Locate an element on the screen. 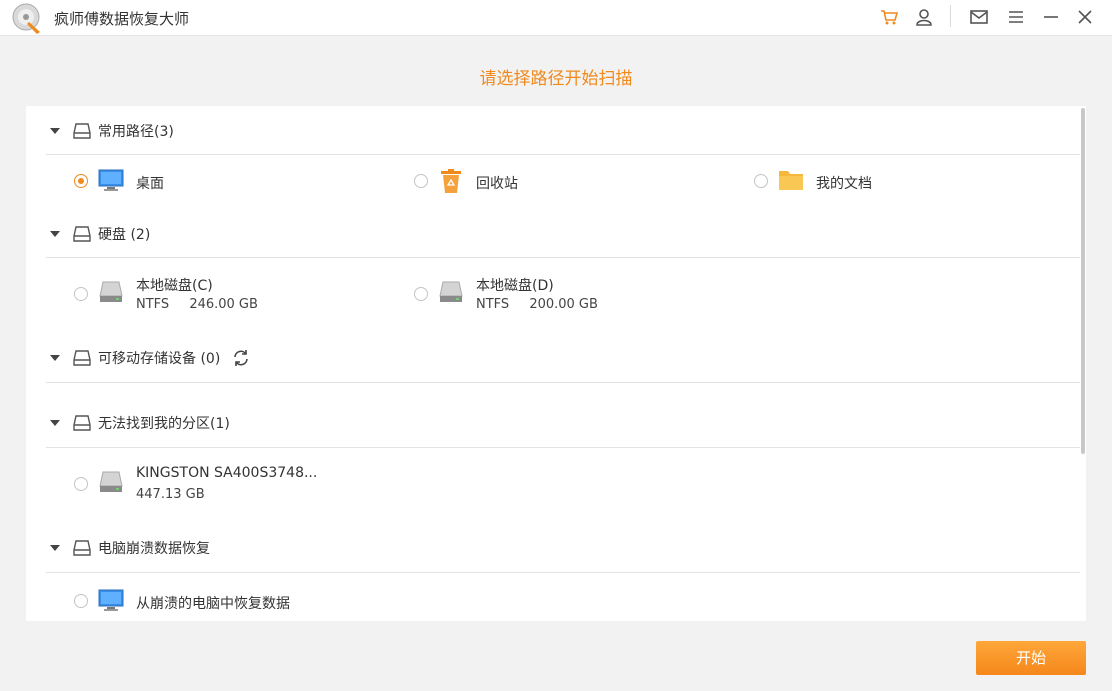 This screenshot has width=1112, height=691. radio-recycle-bin is located at coordinates (421, 181).